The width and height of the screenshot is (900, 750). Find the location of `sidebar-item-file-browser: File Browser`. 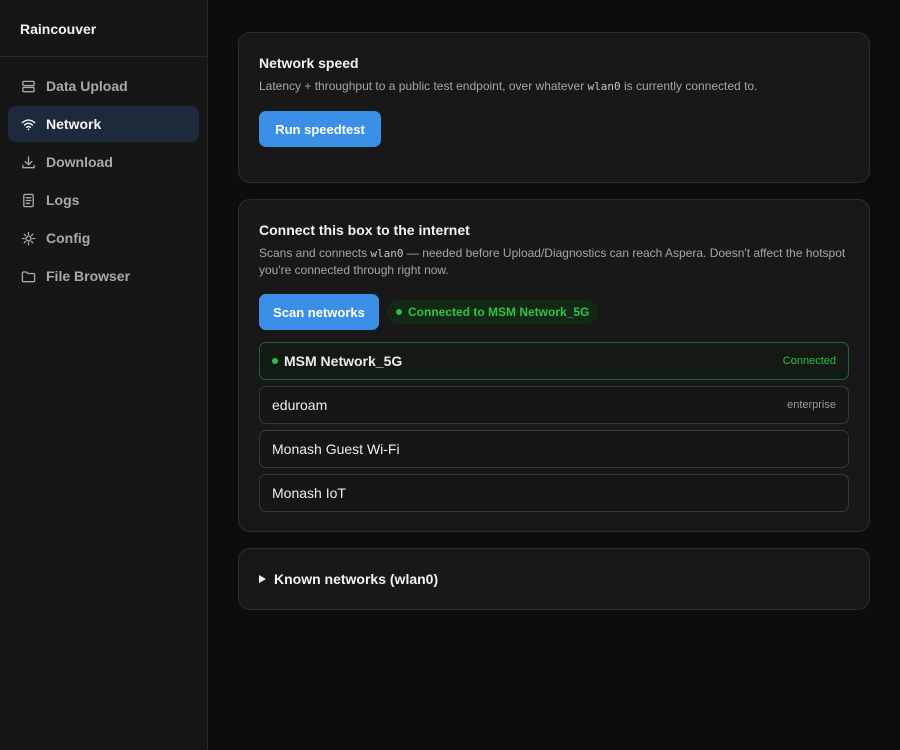

sidebar-item-file-browser: File Browser is located at coordinates (103, 276).